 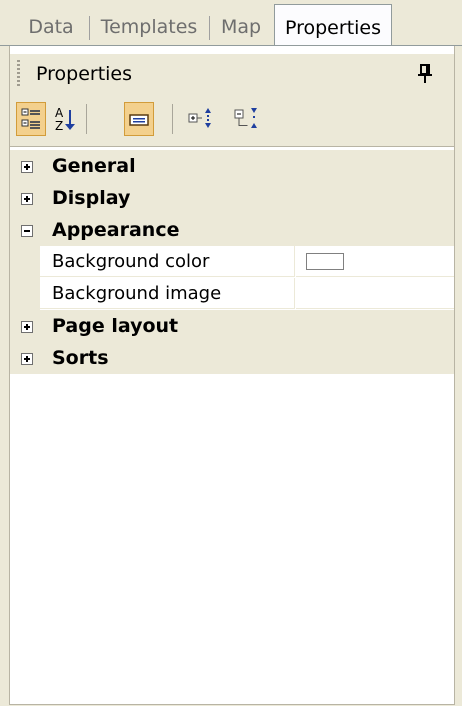 I want to click on collapse-all-icon, so click(x=245, y=118).